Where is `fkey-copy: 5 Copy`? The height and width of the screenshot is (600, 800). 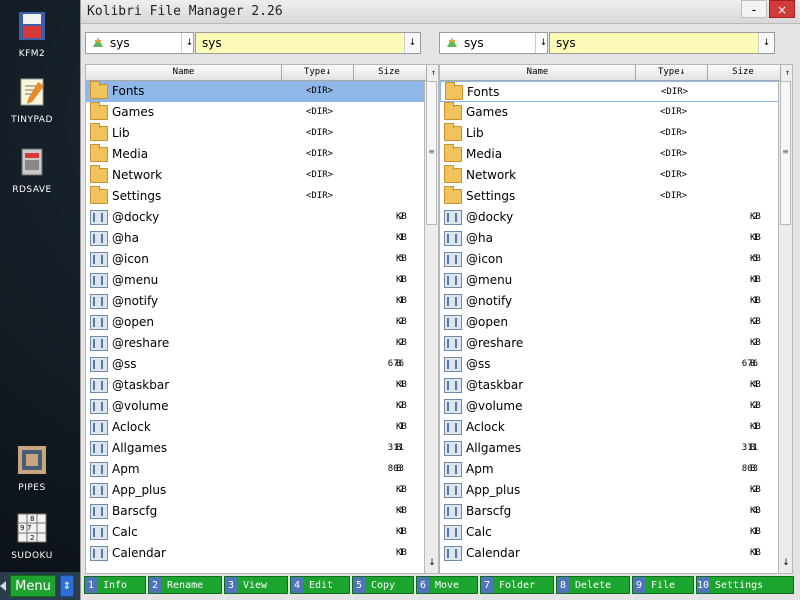
fkey-copy: 5 Copy is located at coordinates (383, 585).